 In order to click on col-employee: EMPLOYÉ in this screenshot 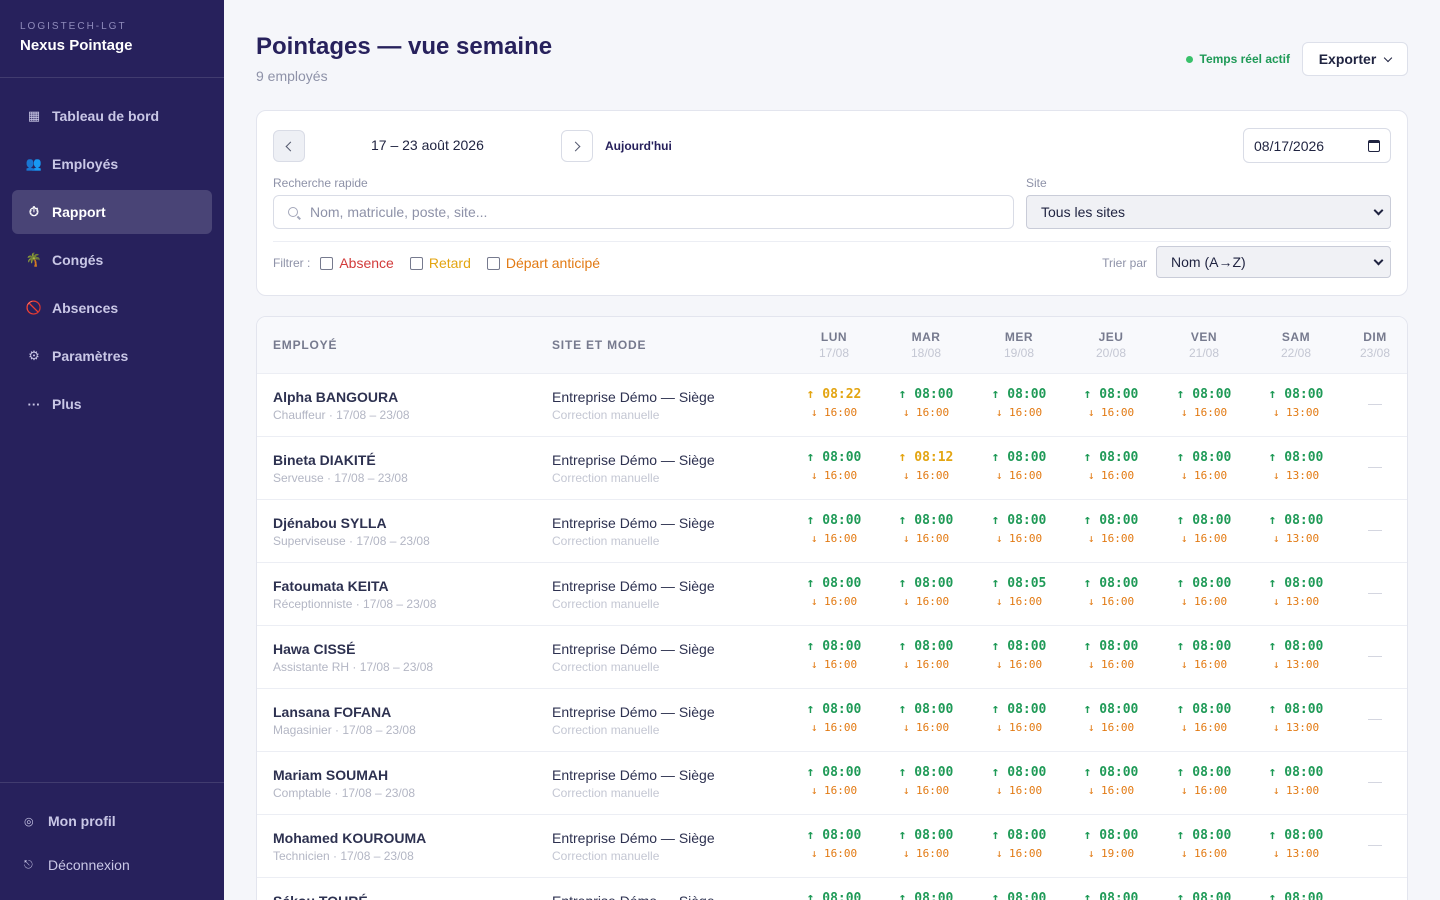, I will do `click(305, 345)`.